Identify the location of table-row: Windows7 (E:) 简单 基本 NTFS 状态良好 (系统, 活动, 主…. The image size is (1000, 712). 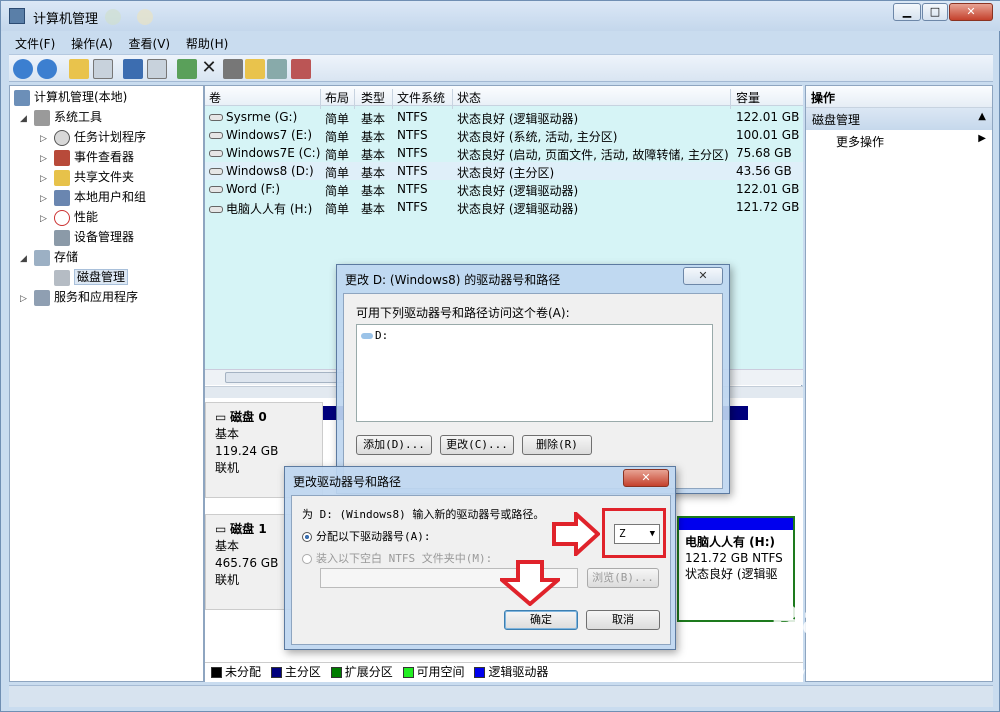
(504, 135).